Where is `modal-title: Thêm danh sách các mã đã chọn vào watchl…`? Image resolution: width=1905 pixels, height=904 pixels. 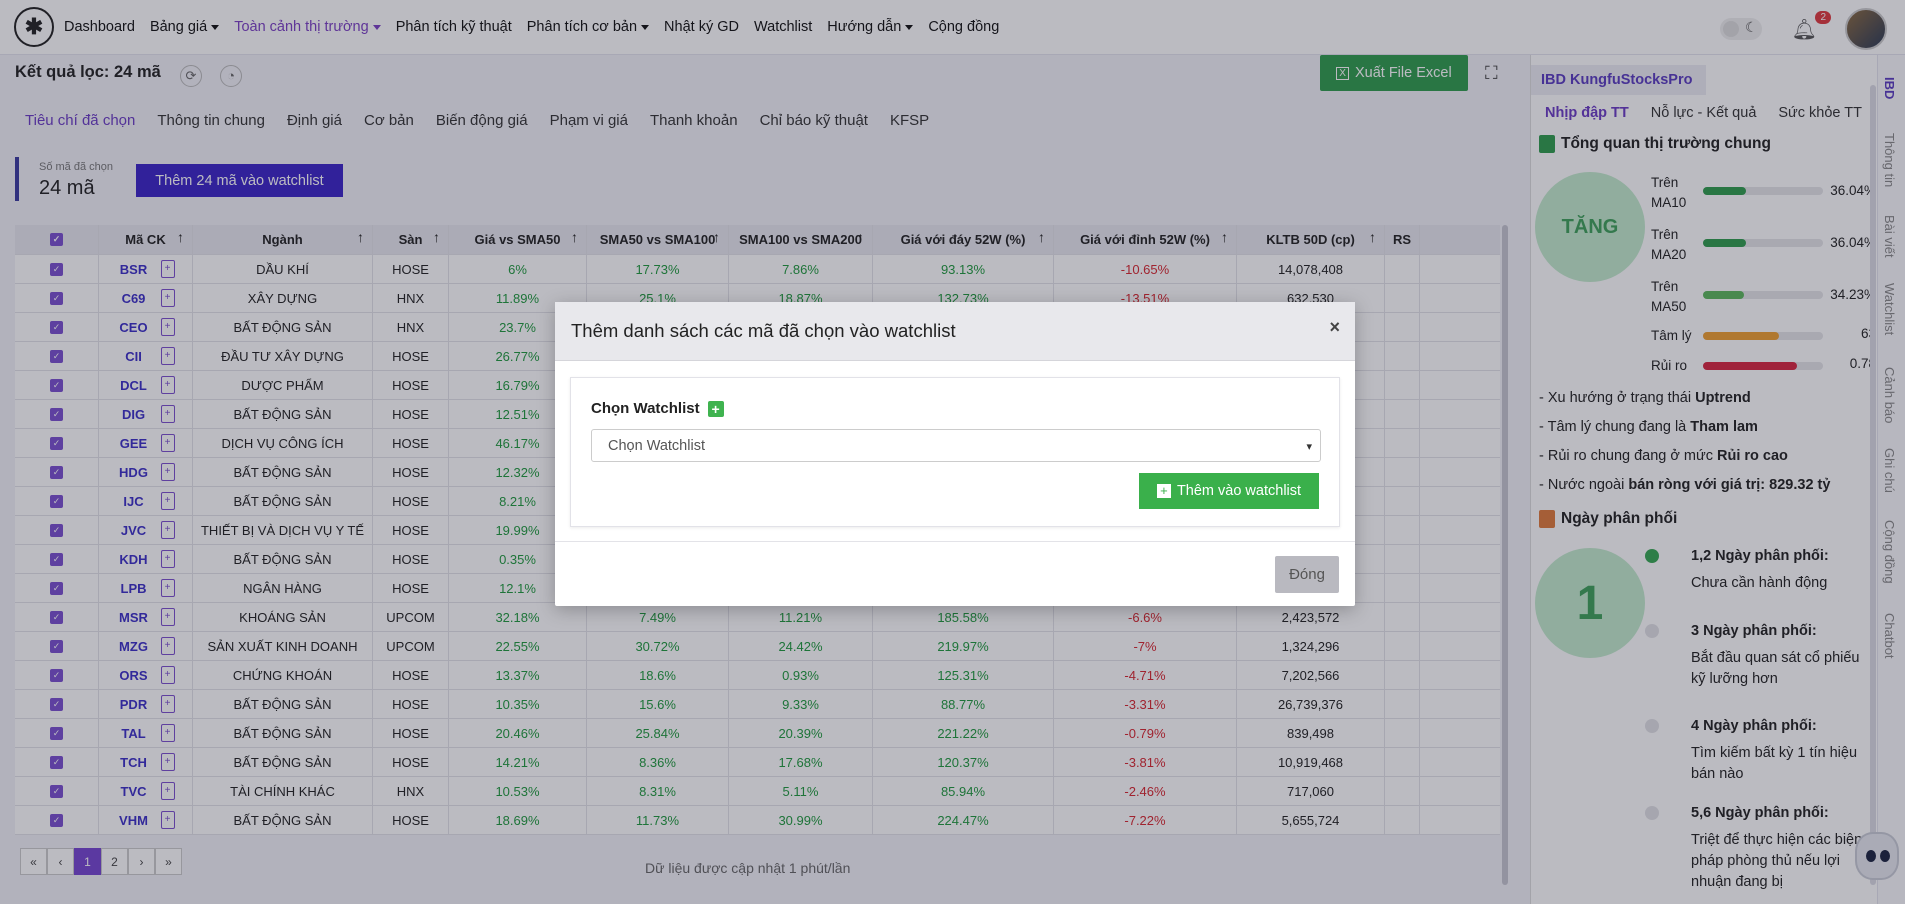 modal-title: Thêm danh sách các mã đã chọn vào watchl… is located at coordinates (763, 330).